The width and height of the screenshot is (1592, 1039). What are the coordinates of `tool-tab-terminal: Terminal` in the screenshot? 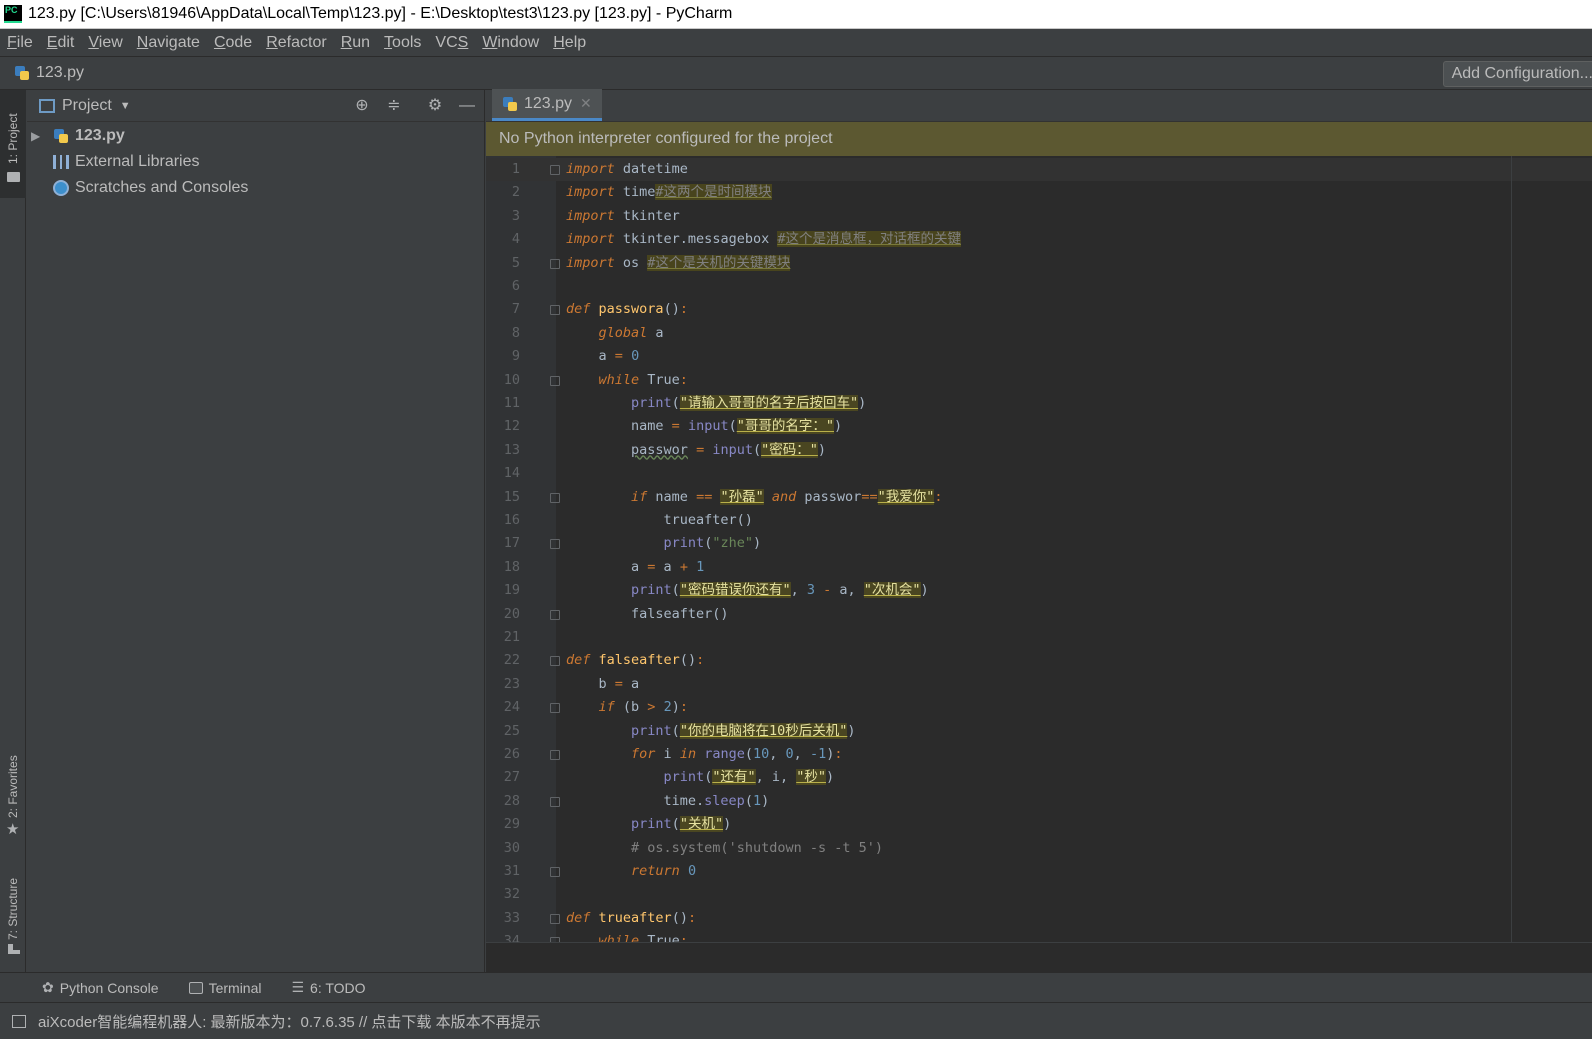 It's located at (224, 988).